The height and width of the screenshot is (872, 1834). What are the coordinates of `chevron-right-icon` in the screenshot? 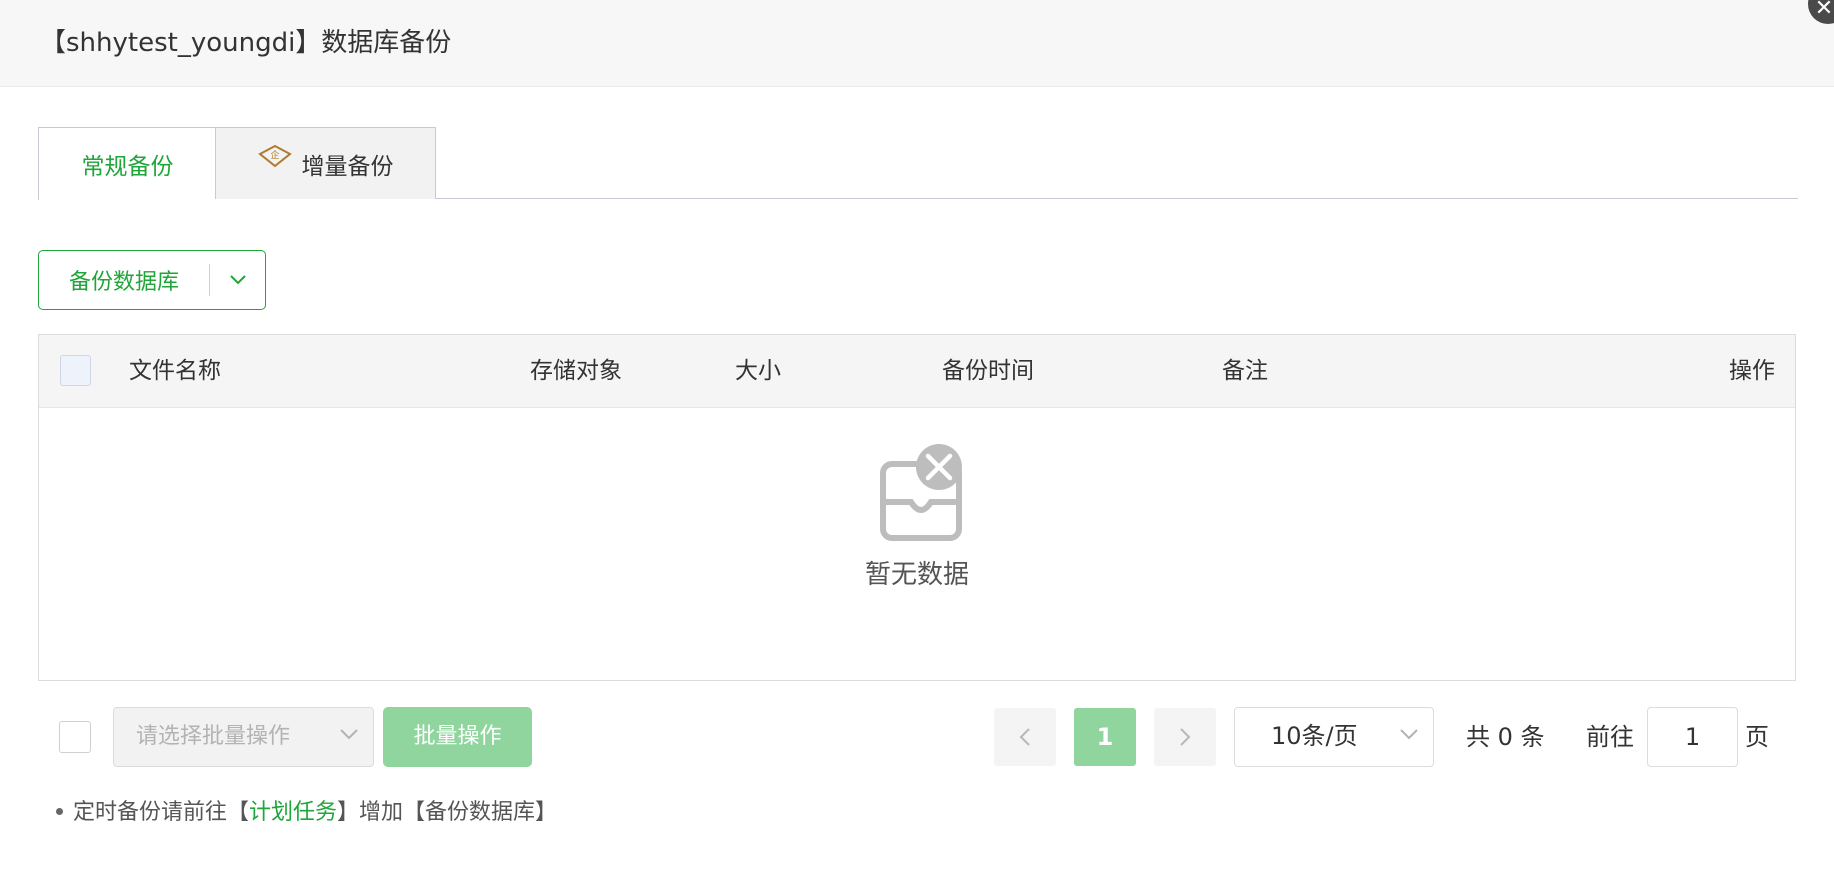 It's located at (1185, 737).